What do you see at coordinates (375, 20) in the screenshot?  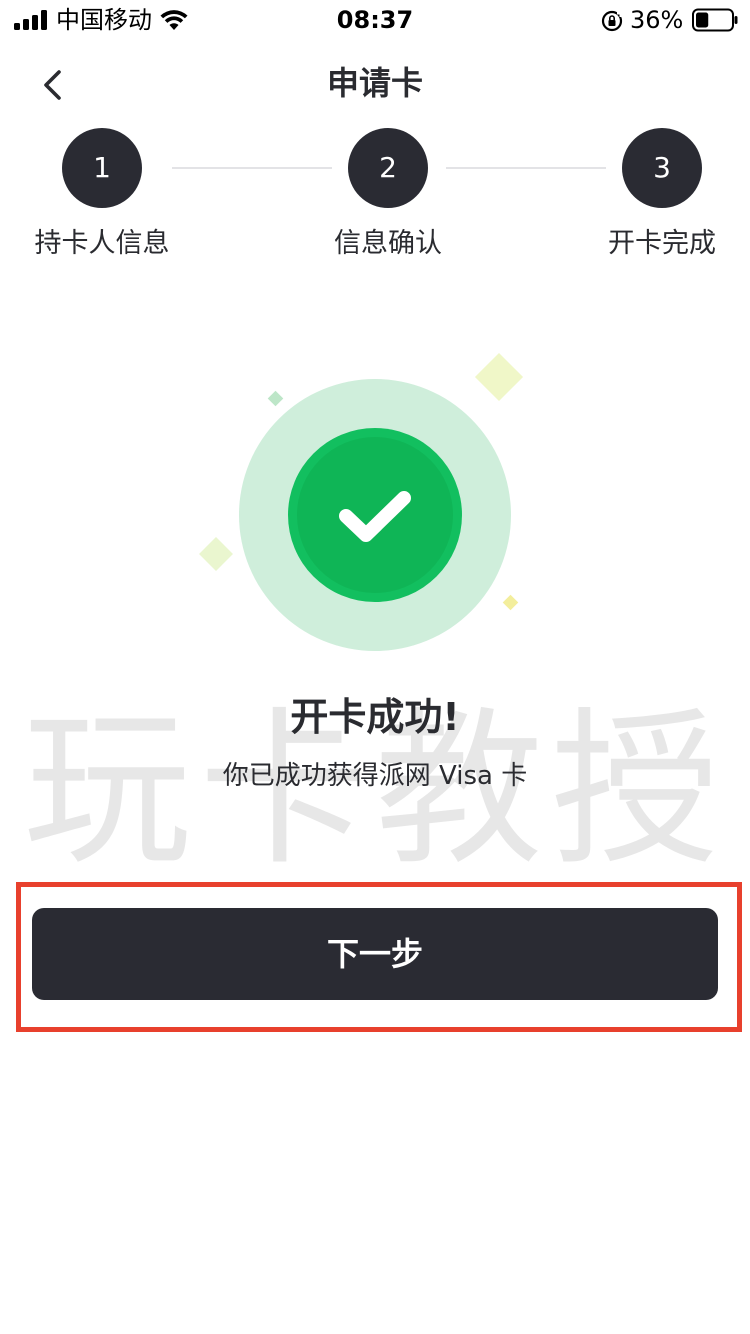 I see `status-bar: 中国移动 08:37 36%` at bounding box center [375, 20].